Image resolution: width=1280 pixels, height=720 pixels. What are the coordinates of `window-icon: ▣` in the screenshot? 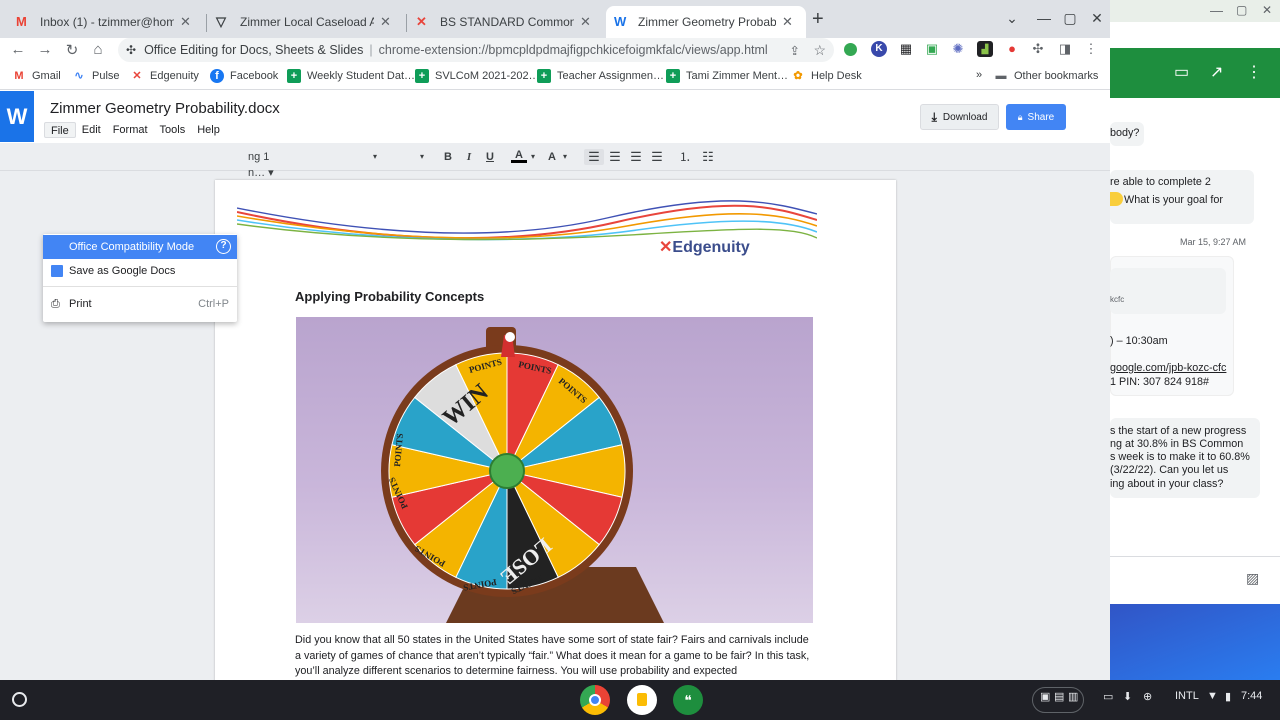 It's located at (1045, 696).